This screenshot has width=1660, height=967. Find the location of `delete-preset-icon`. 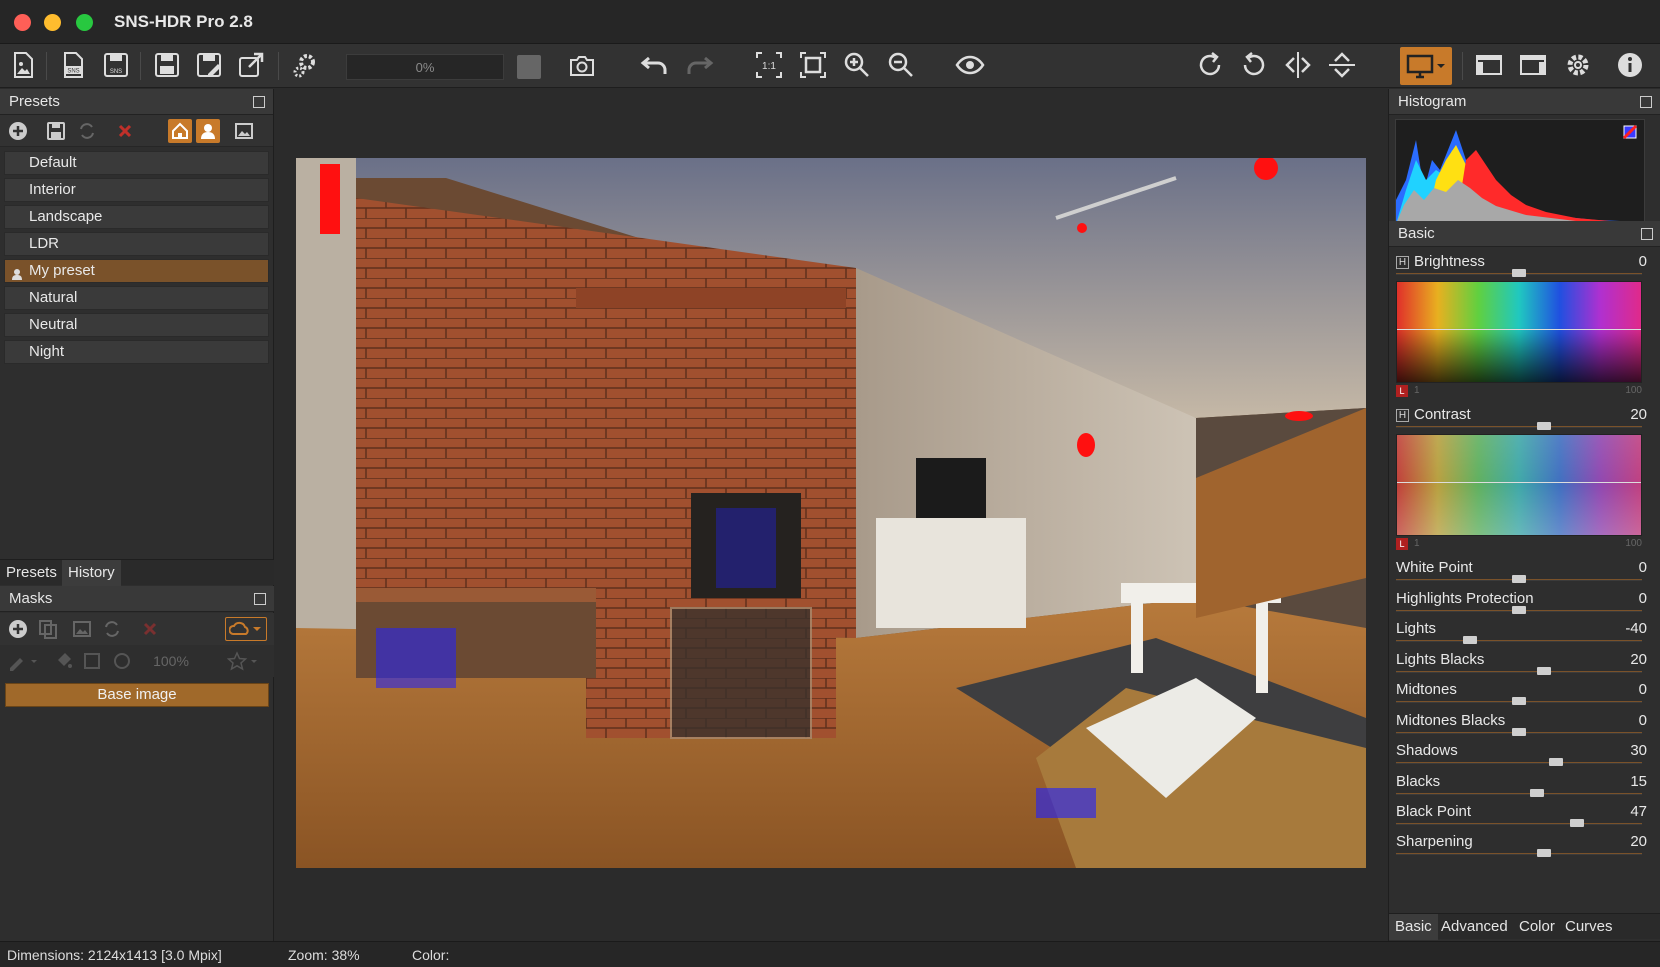

delete-preset-icon is located at coordinates (125, 131).